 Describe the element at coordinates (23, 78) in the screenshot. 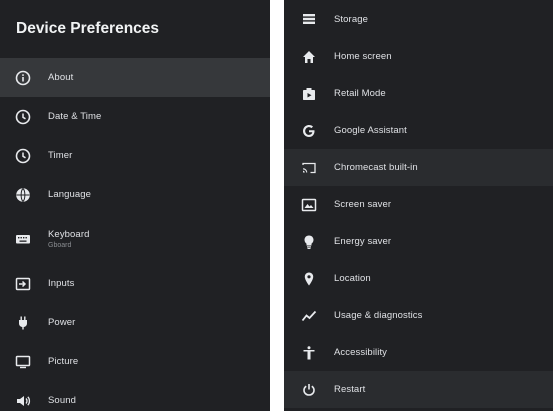

I see `info-icon` at that location.